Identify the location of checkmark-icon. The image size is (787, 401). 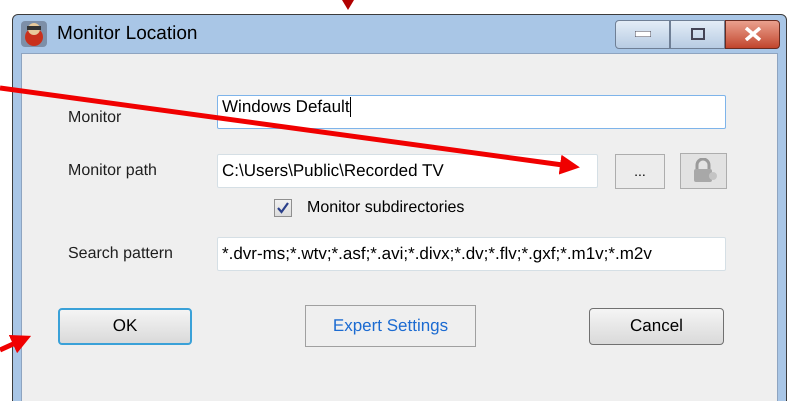
(283, 208).